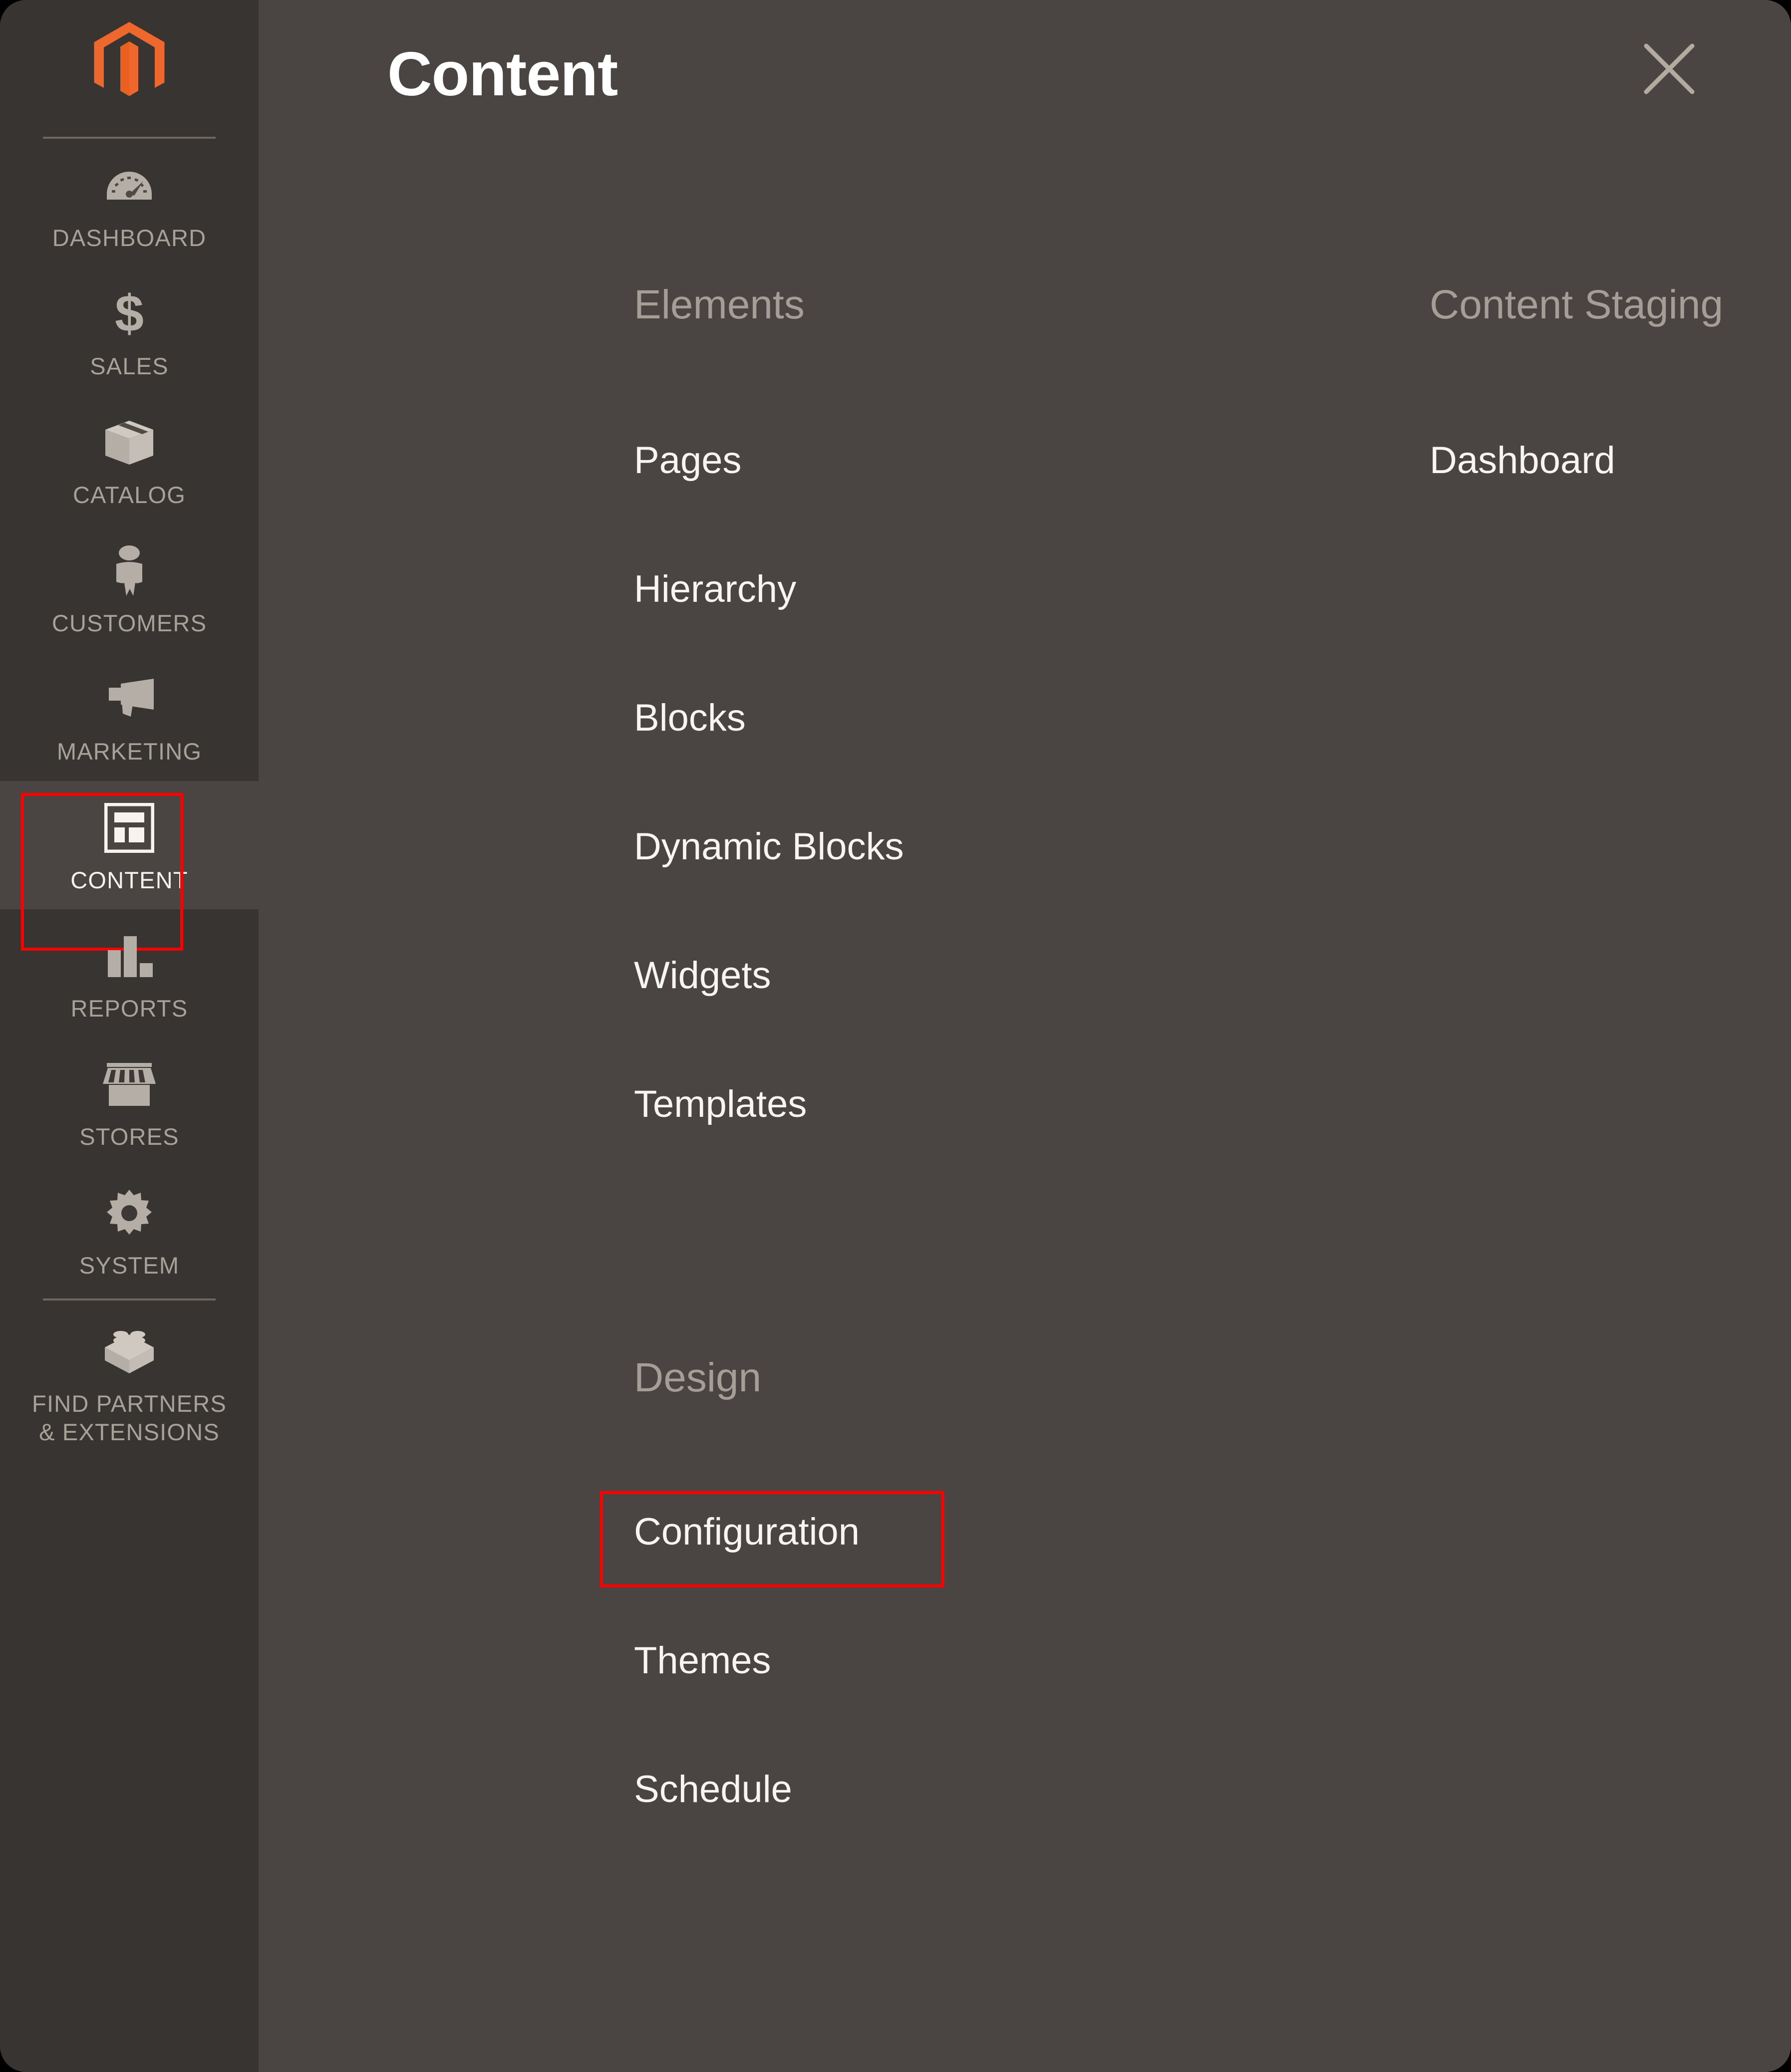  Describe the element at coordinates (719, 304) in the screenshot. I see `group-title-elements: Elements` at that location.